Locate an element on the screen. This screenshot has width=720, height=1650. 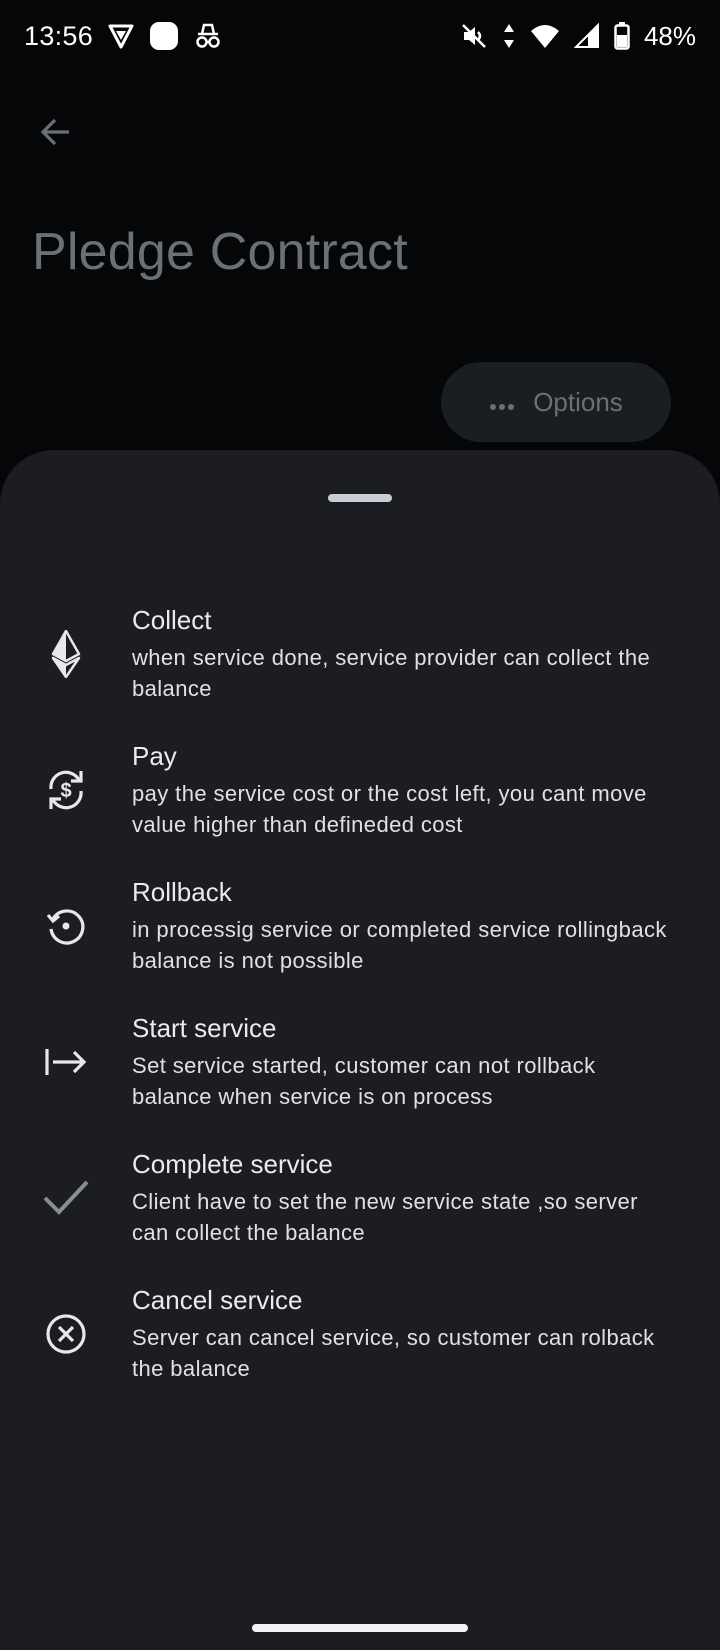
app-notification-icon is located at coordinates (164, 36).